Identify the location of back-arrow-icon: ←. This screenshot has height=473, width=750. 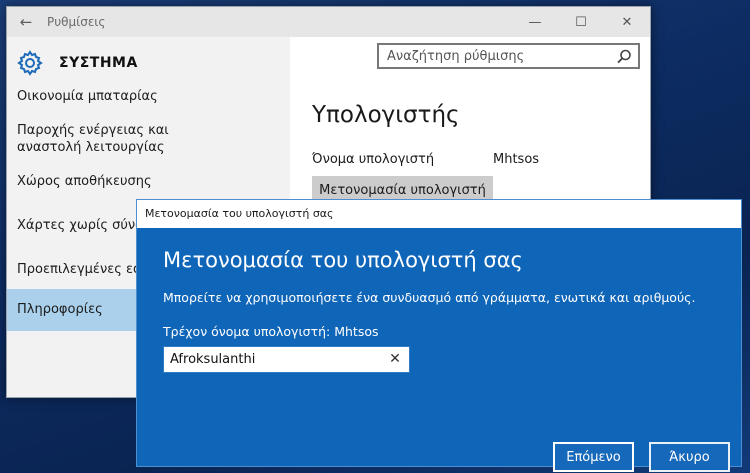
(26, 22).